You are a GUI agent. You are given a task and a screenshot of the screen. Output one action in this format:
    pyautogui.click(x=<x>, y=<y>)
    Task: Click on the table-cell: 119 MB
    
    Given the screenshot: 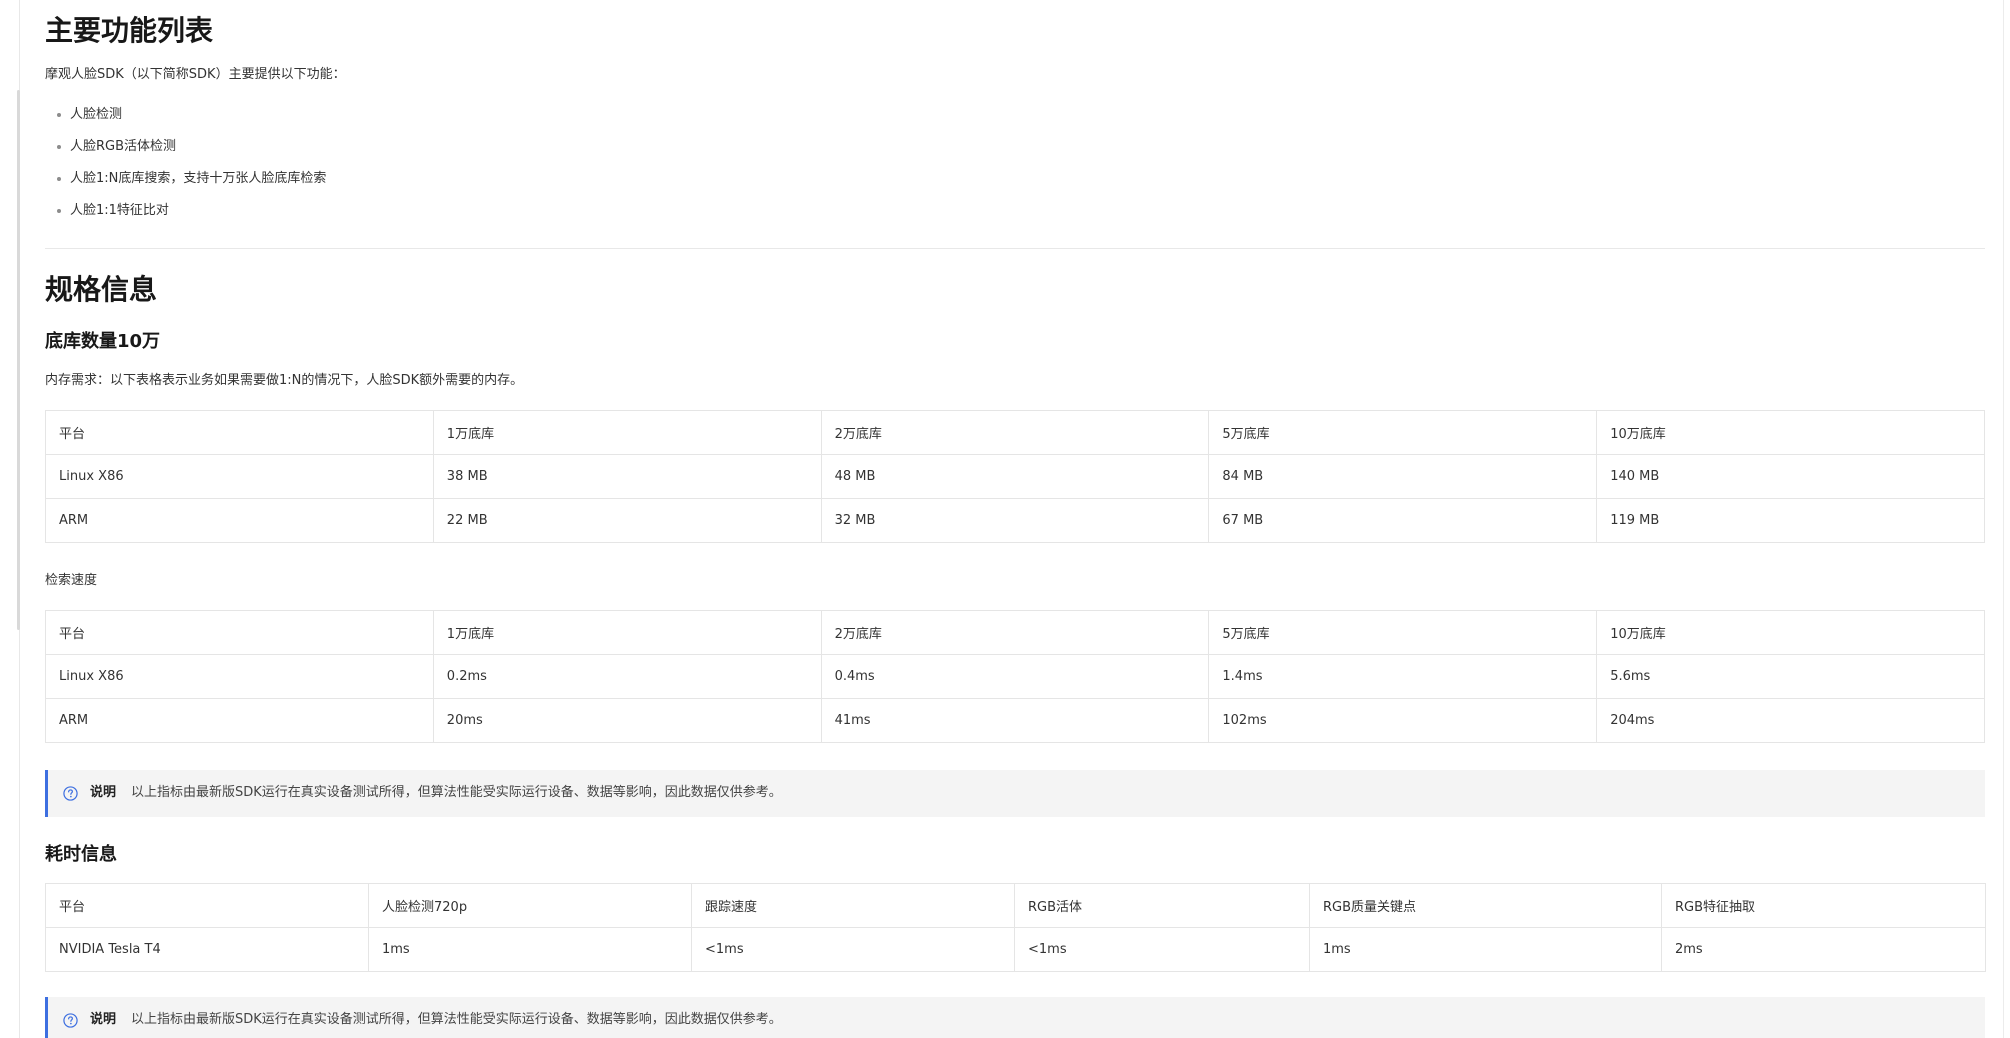 What is the action you would take?
    pyautogui.click(x=1790, y=520)
    